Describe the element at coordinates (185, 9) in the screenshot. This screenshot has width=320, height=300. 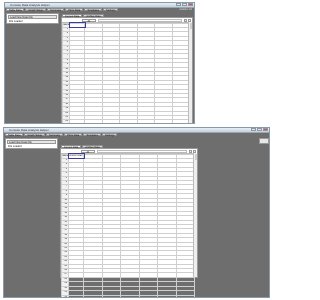
I see `status-text: version 1.2` at that location.